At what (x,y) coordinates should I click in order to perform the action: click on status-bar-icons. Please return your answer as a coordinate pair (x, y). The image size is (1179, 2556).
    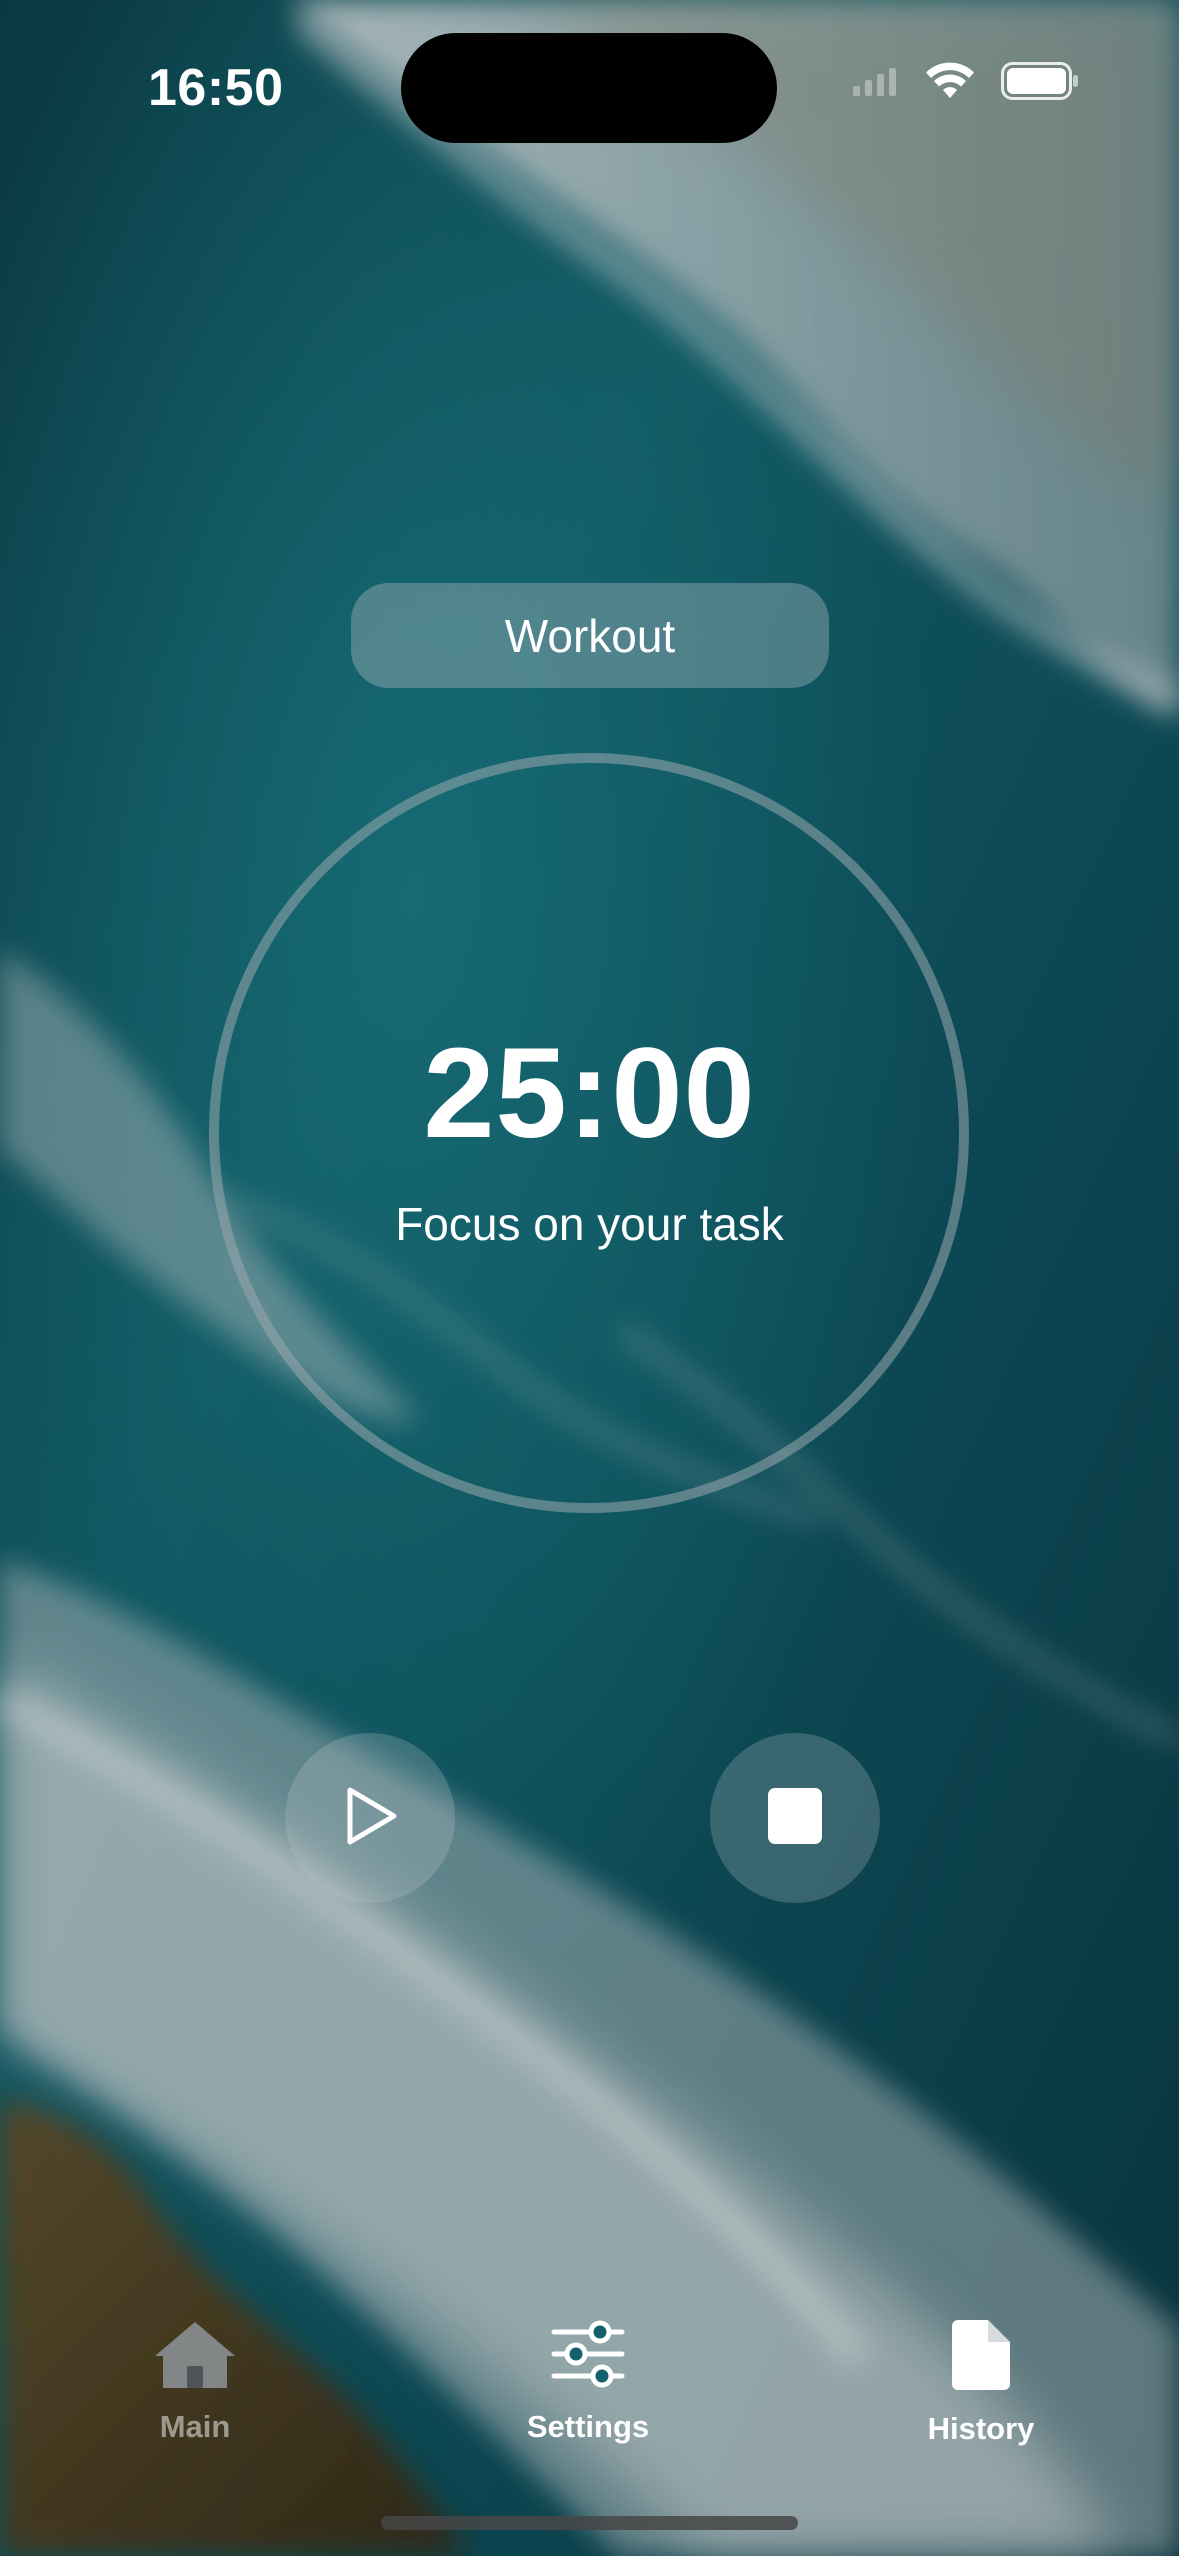
    Looking at the image, I should click on (966, 83).